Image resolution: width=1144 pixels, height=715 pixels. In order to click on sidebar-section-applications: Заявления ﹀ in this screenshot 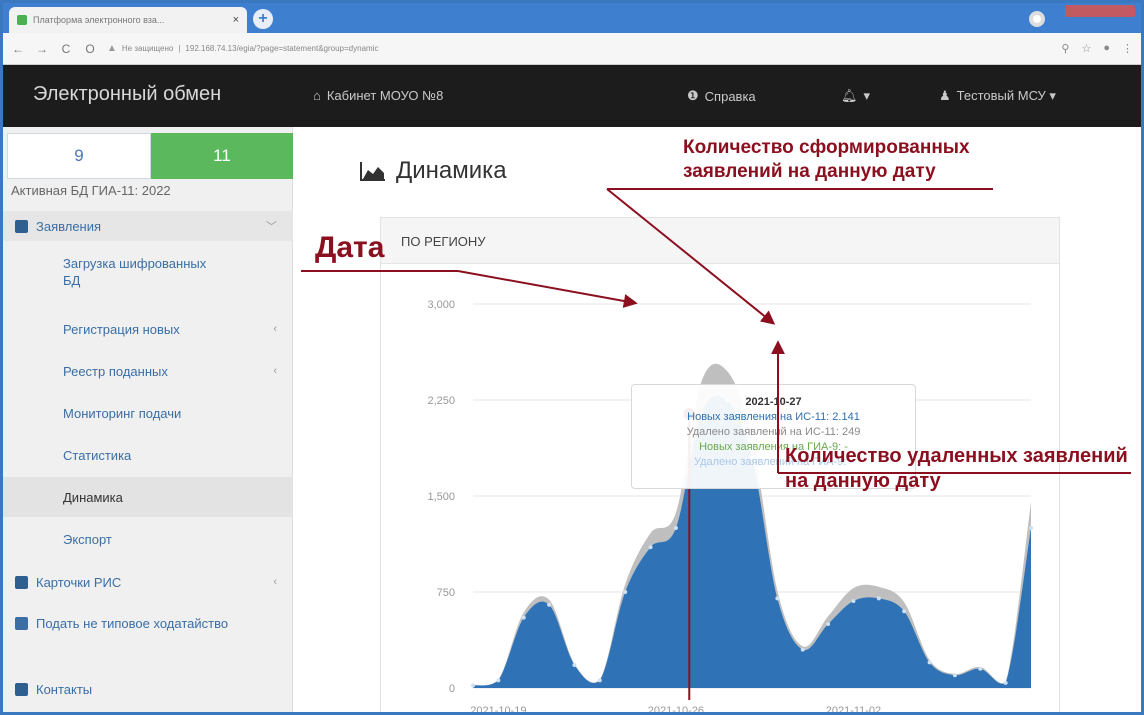, I will do `click(148, 226)`.